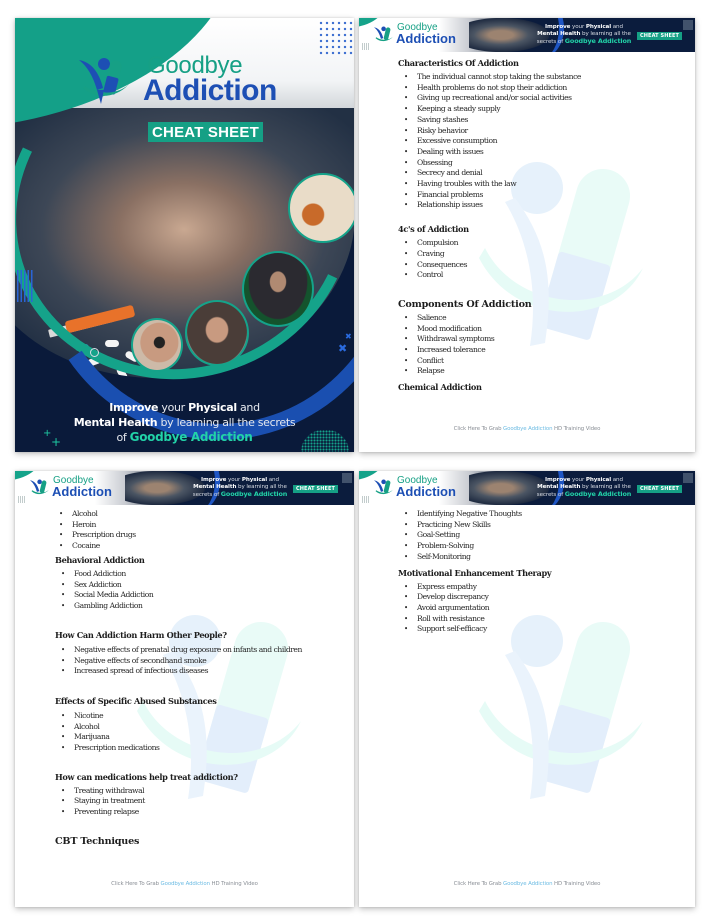 This screenshot has width=708, height=924. I want to click on list-item: Marijuana, so click(202, 737).